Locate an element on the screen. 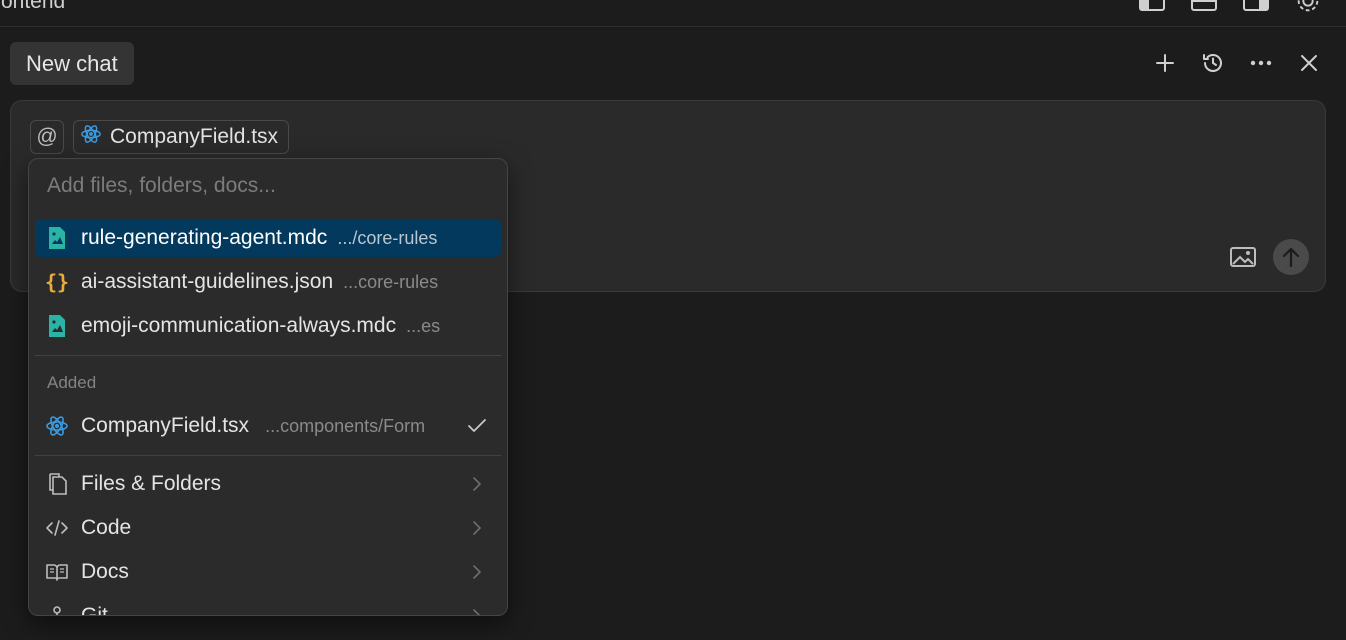 This screenshot has height=640, width=1346. close-icon is located at coordinates (1309, 63).